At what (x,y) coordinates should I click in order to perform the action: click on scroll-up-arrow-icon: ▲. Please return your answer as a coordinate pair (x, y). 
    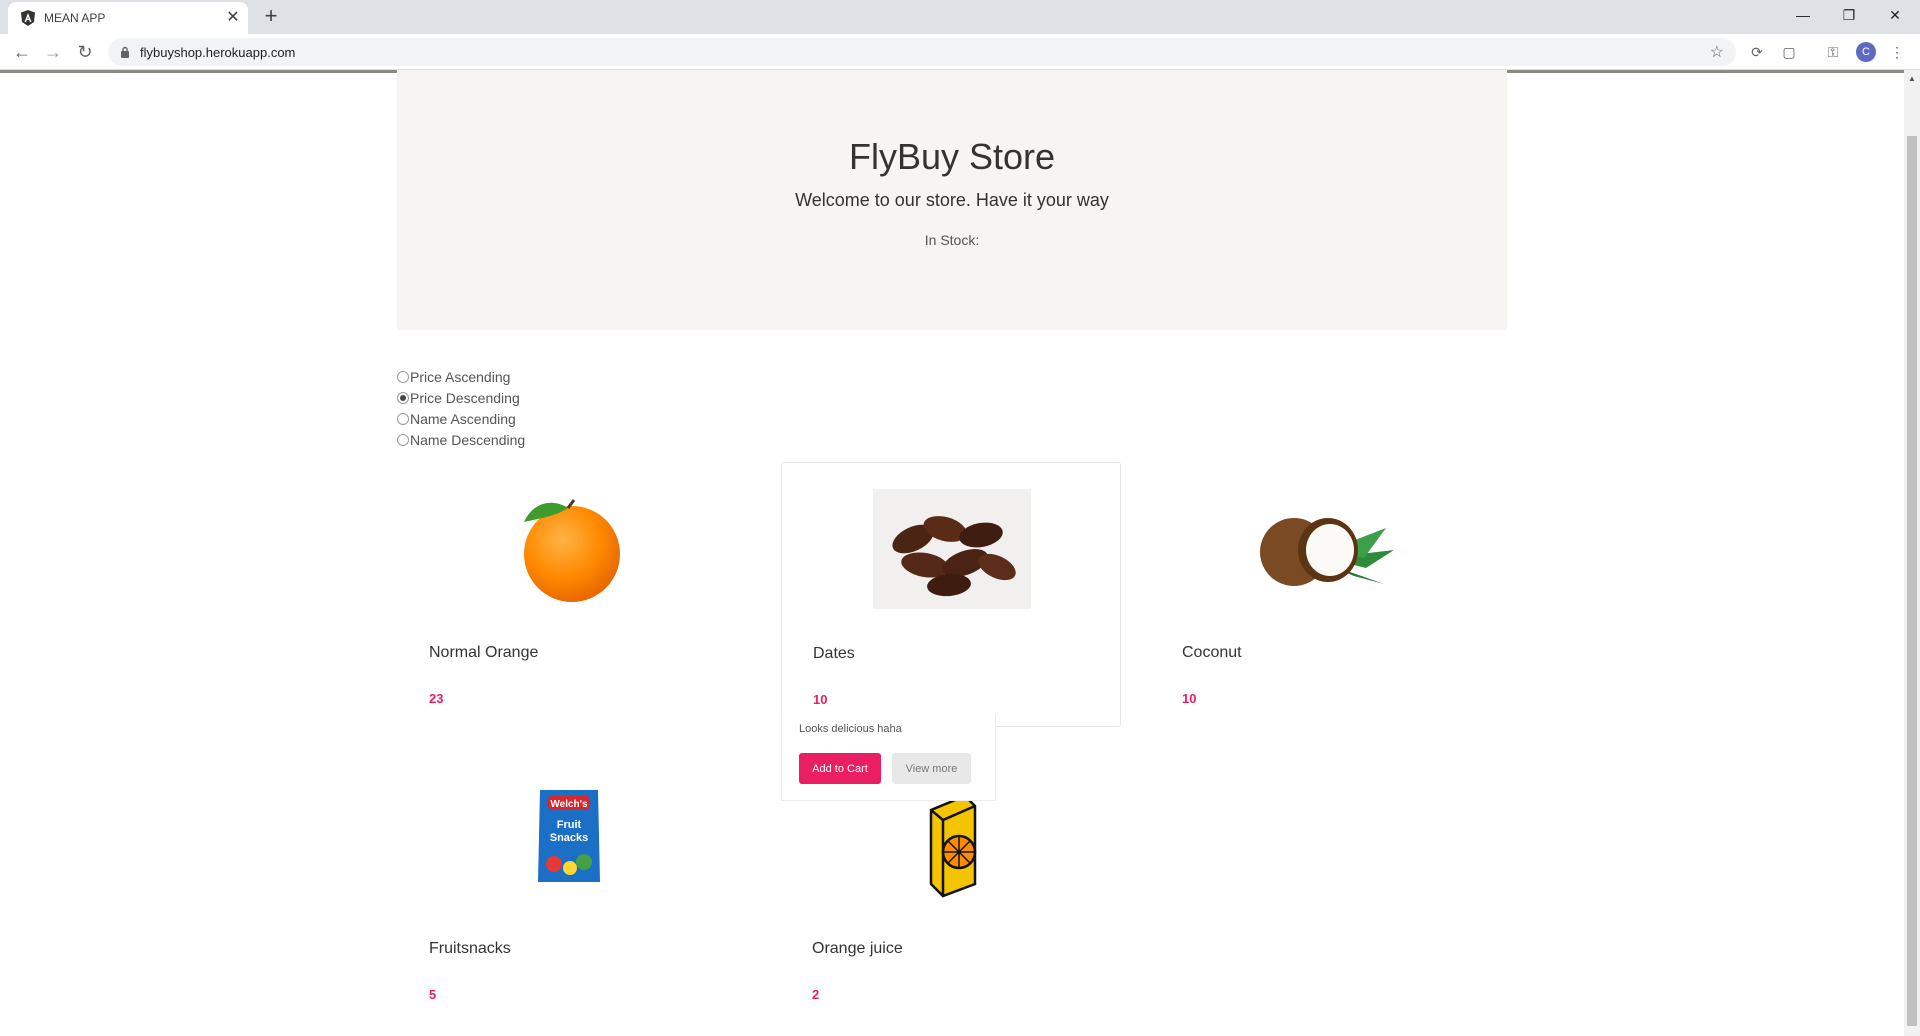
    Looking at the image, I should click on (1912, 78).